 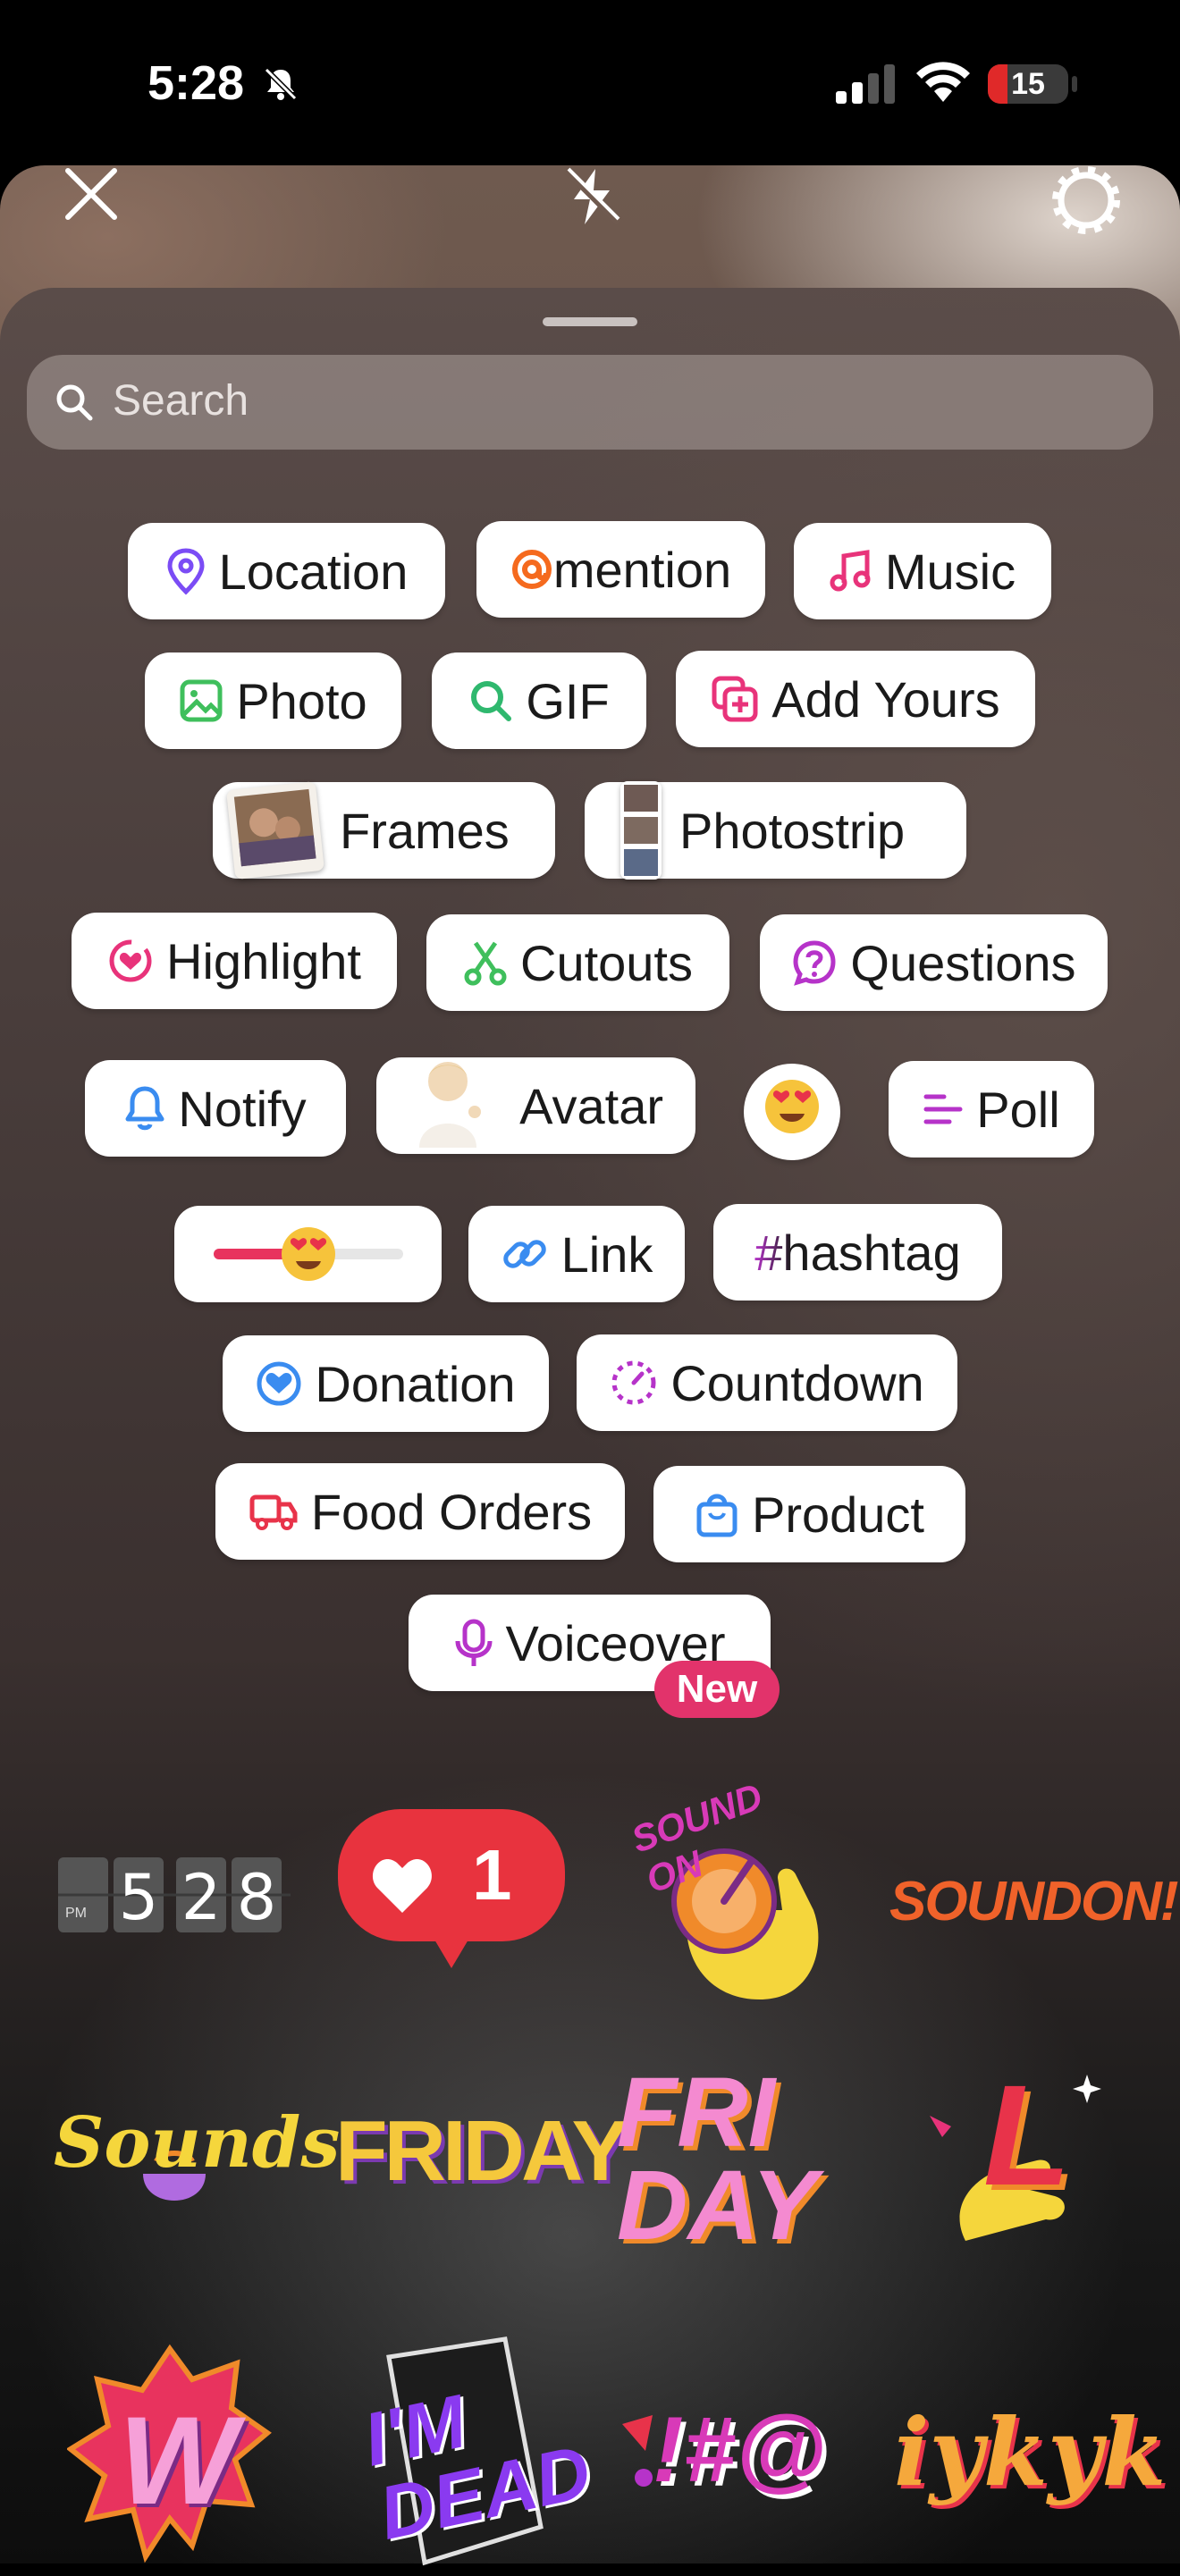 I want to click on emoji-slider-sticker, so click(x=308, y=1254).